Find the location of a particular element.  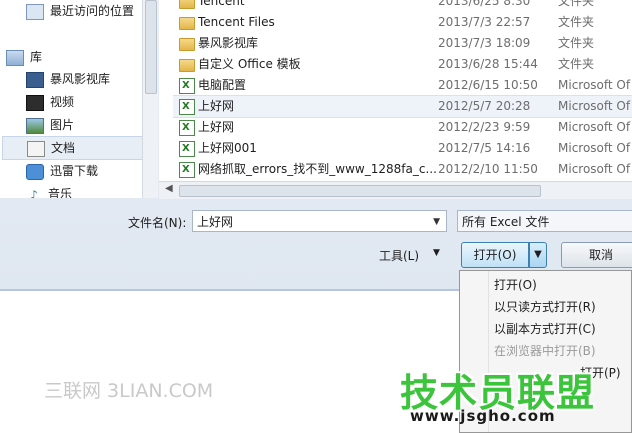

file-row: 上好网 2012/2/23 9:59 Microsoft Of is located at coordinates (402, 127).